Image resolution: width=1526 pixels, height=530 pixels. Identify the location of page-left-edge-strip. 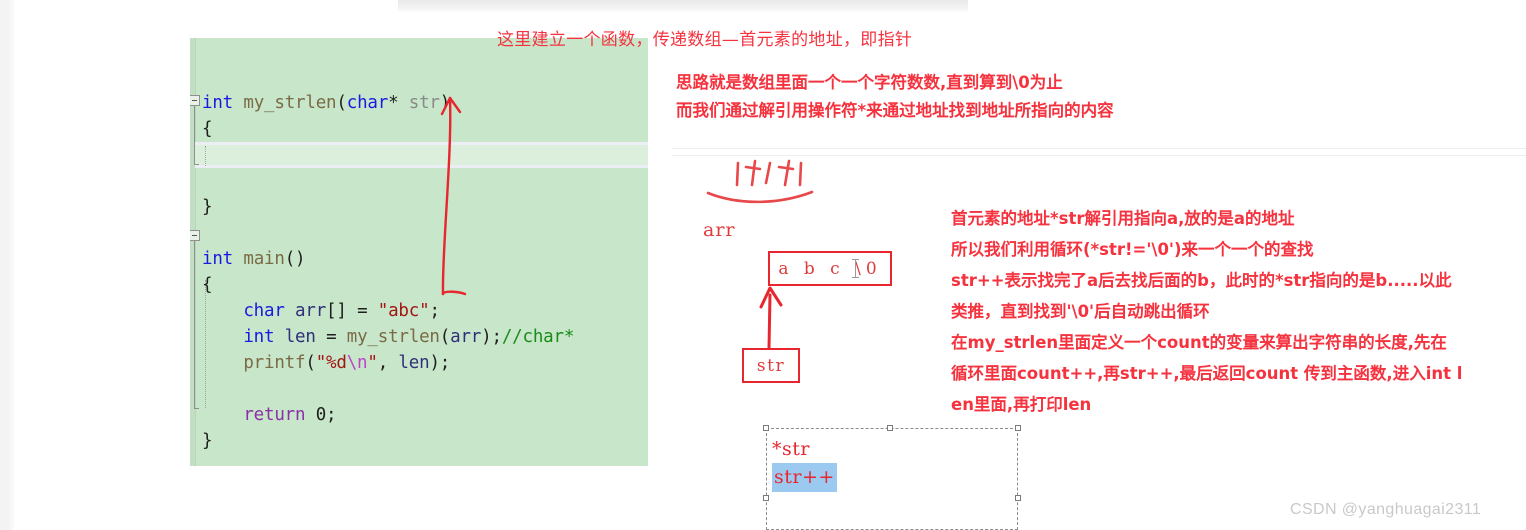
(7, 265).